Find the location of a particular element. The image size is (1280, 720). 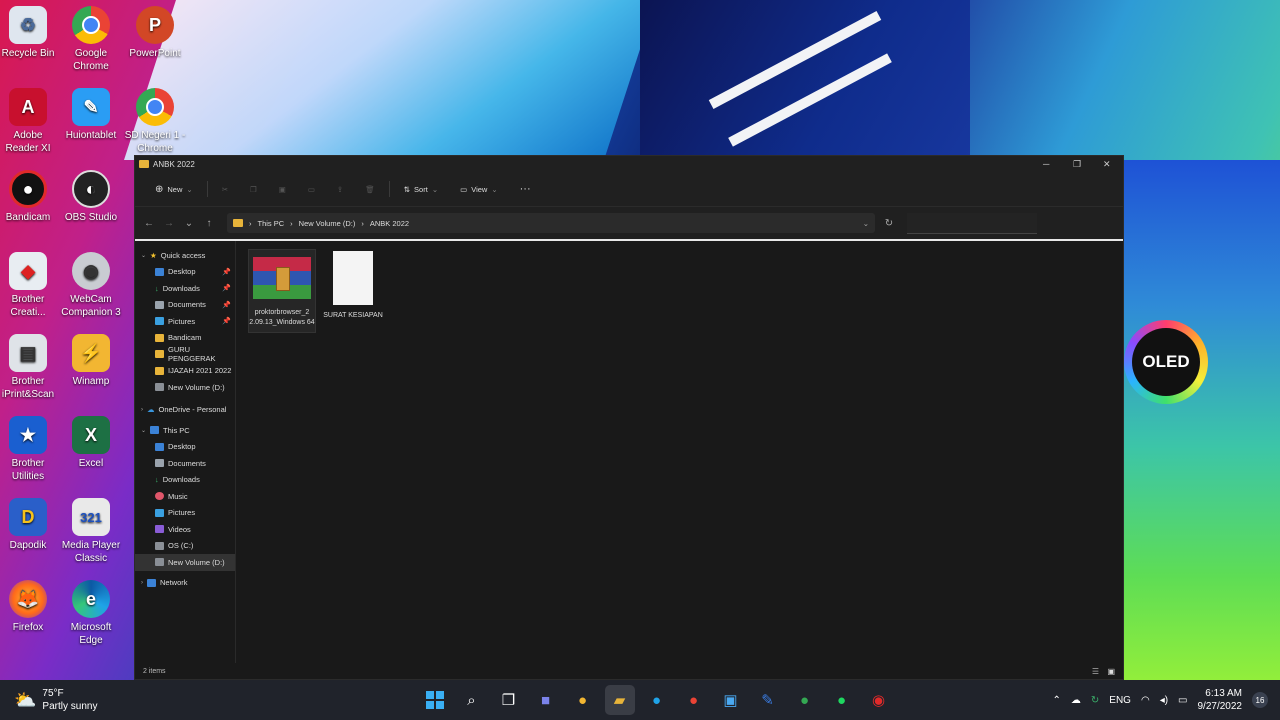

sync-icon: ↻ is located at coordinates (1095, 700).